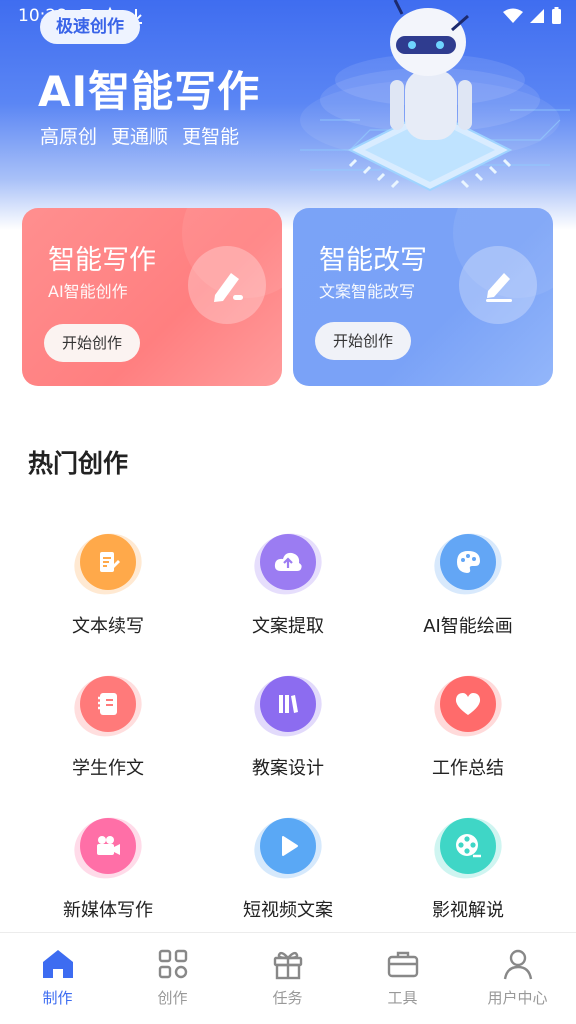  What do you see at coordinates (468, 910) in the screenshot?
I see `tool-label: 影视解说` at bounding box center [468, 910].